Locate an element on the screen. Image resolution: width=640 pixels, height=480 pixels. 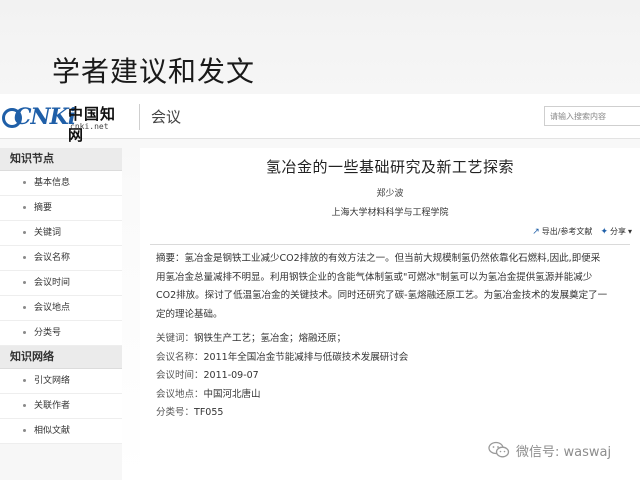
header-section-label: 会议 is located at coordinates (166, 117).